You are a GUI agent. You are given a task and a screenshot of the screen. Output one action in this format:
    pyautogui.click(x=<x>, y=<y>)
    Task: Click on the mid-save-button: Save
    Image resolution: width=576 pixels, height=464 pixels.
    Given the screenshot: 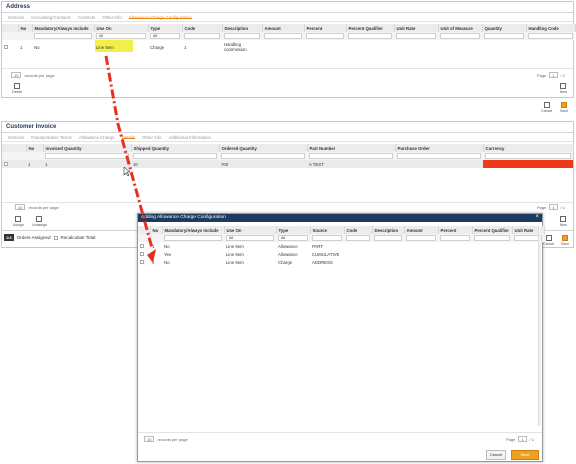 What is the action you would take?
    pyautogui.click(x=564, y=107)
    